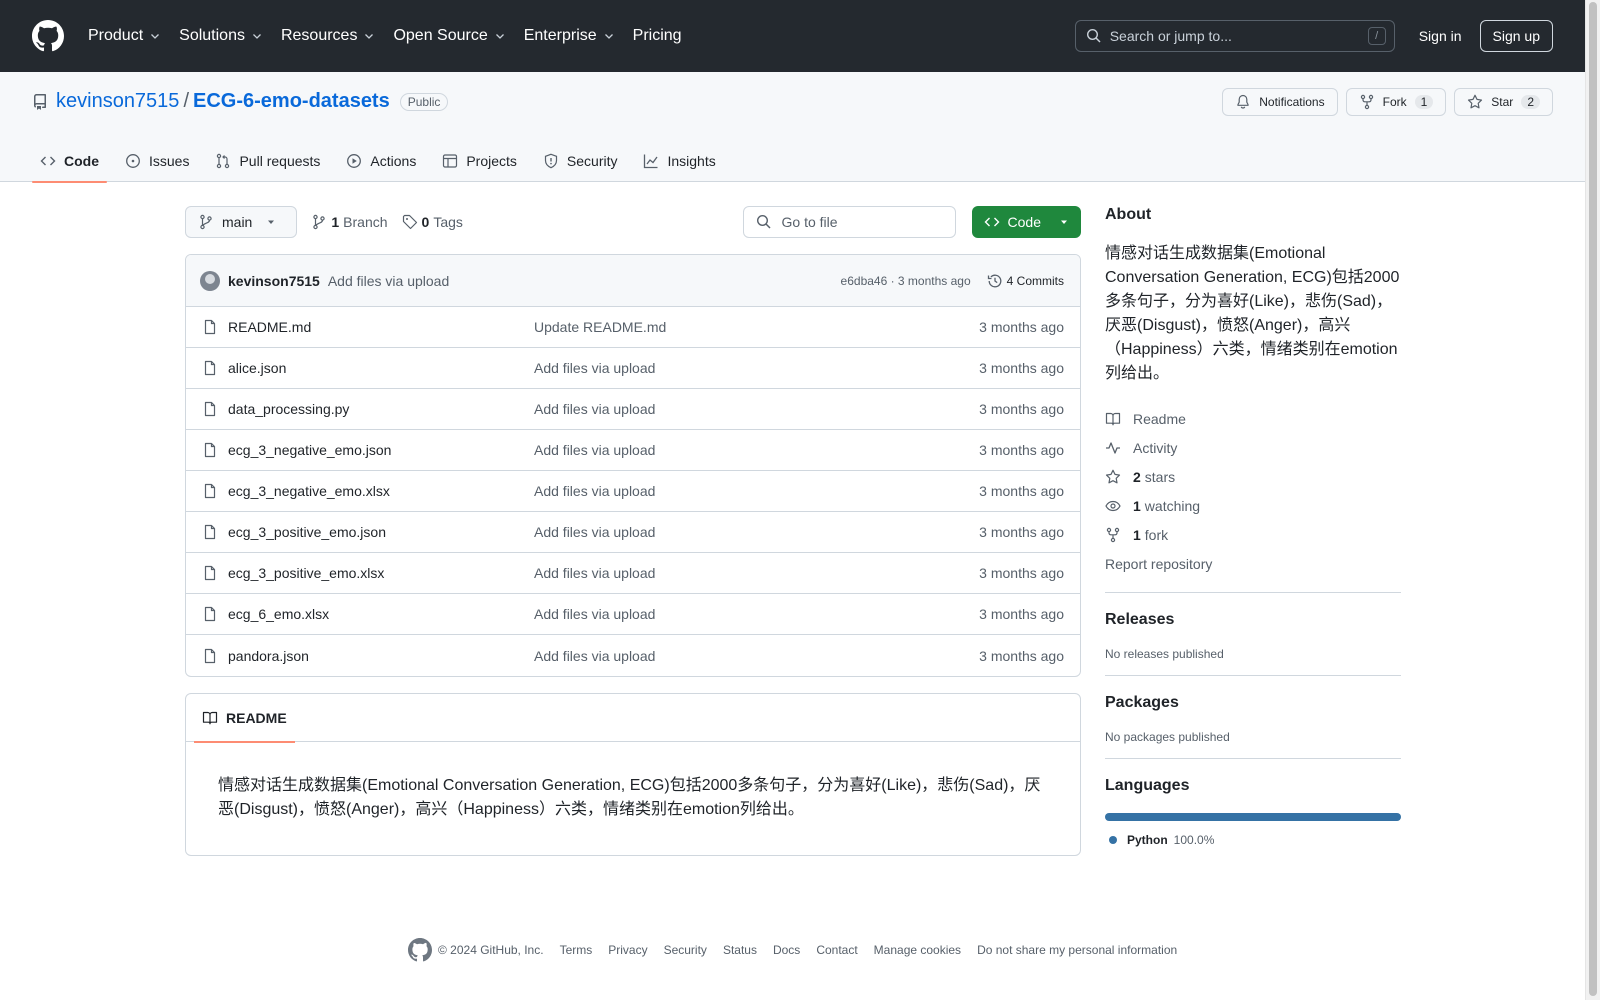  What do you see at coordinates (420, 950) in the screenshot?
I see `github-mark-icon` at bounding box center [420, 950].